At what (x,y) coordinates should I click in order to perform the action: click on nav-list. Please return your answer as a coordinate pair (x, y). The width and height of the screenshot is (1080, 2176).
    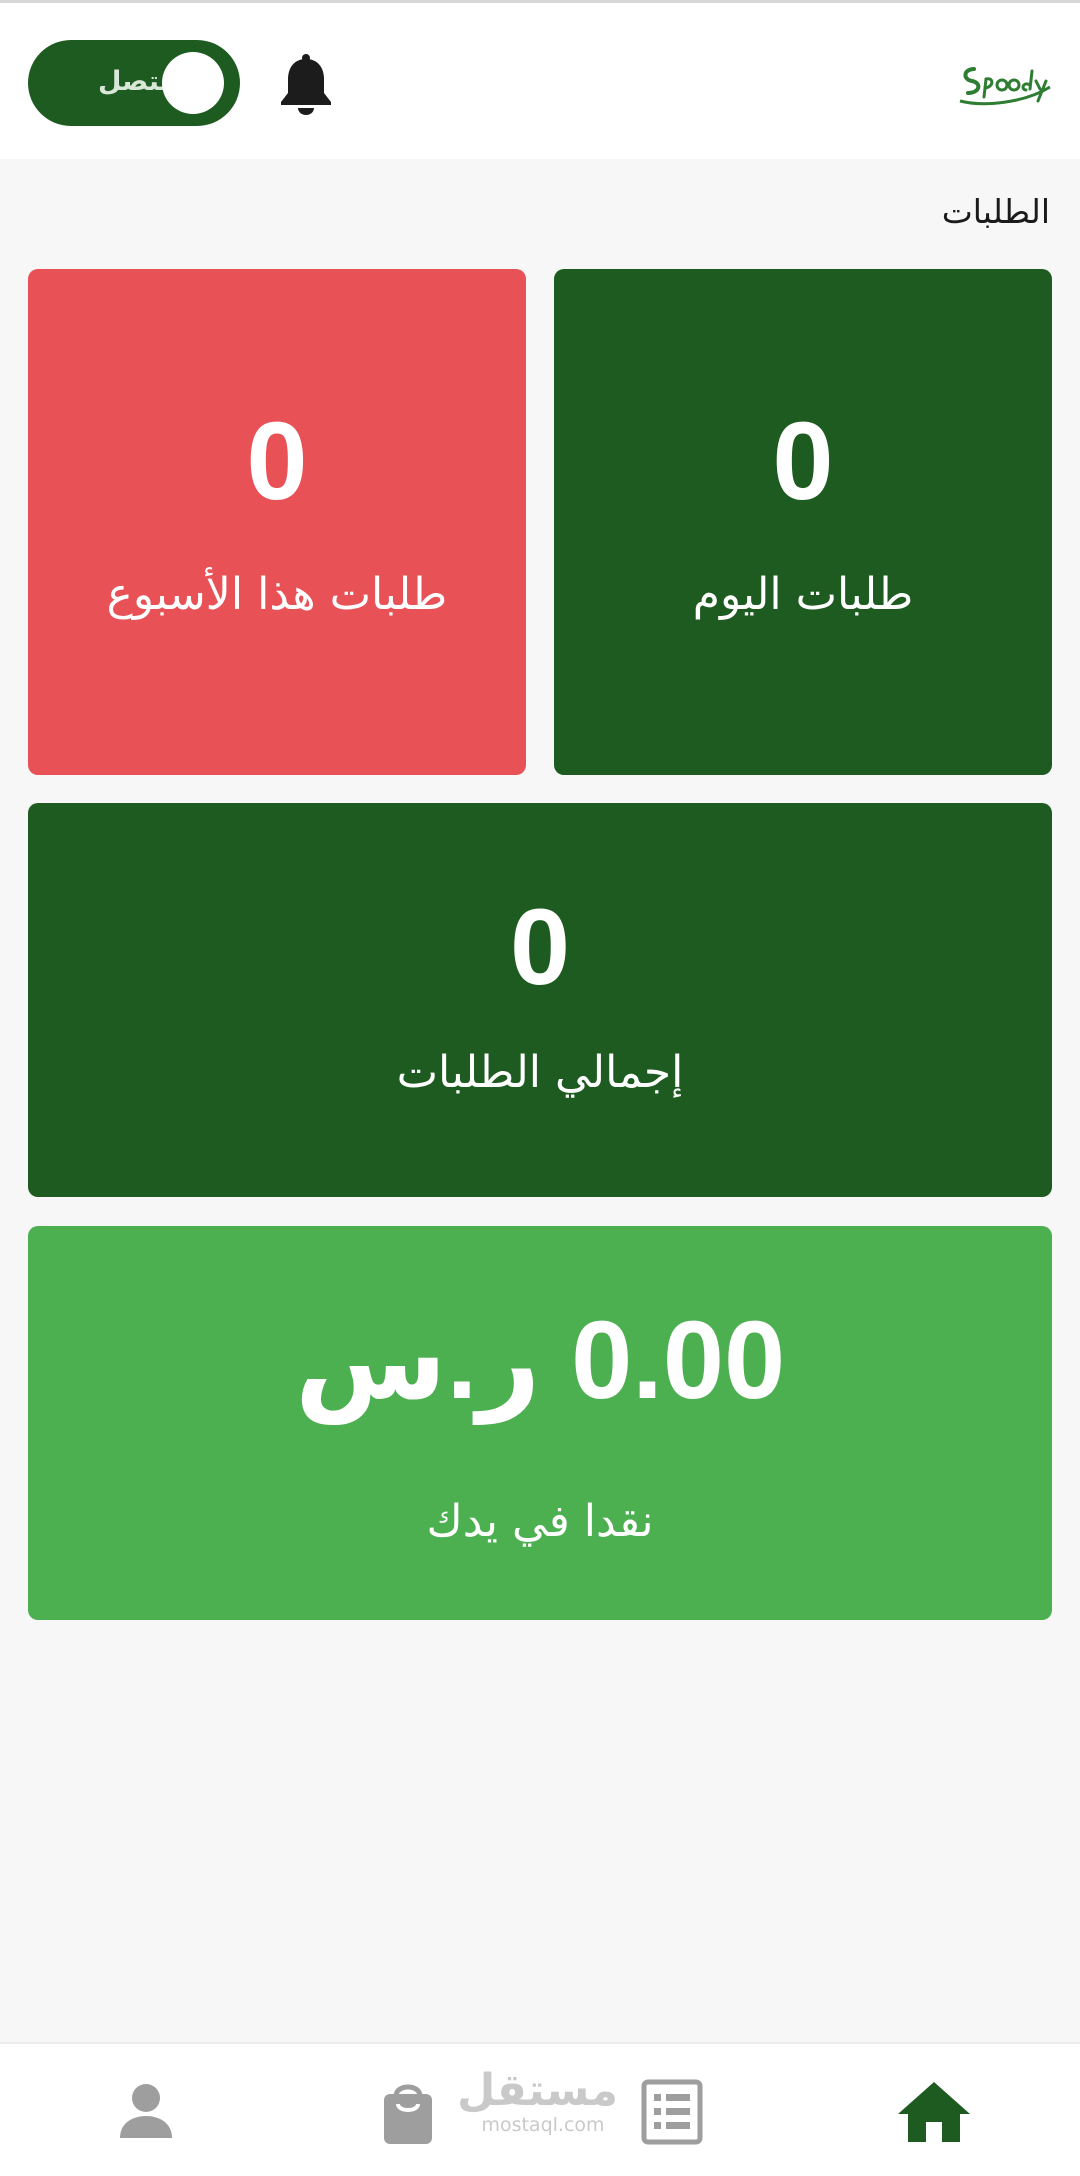
    Looking at the image, I should click on (672, 2112).